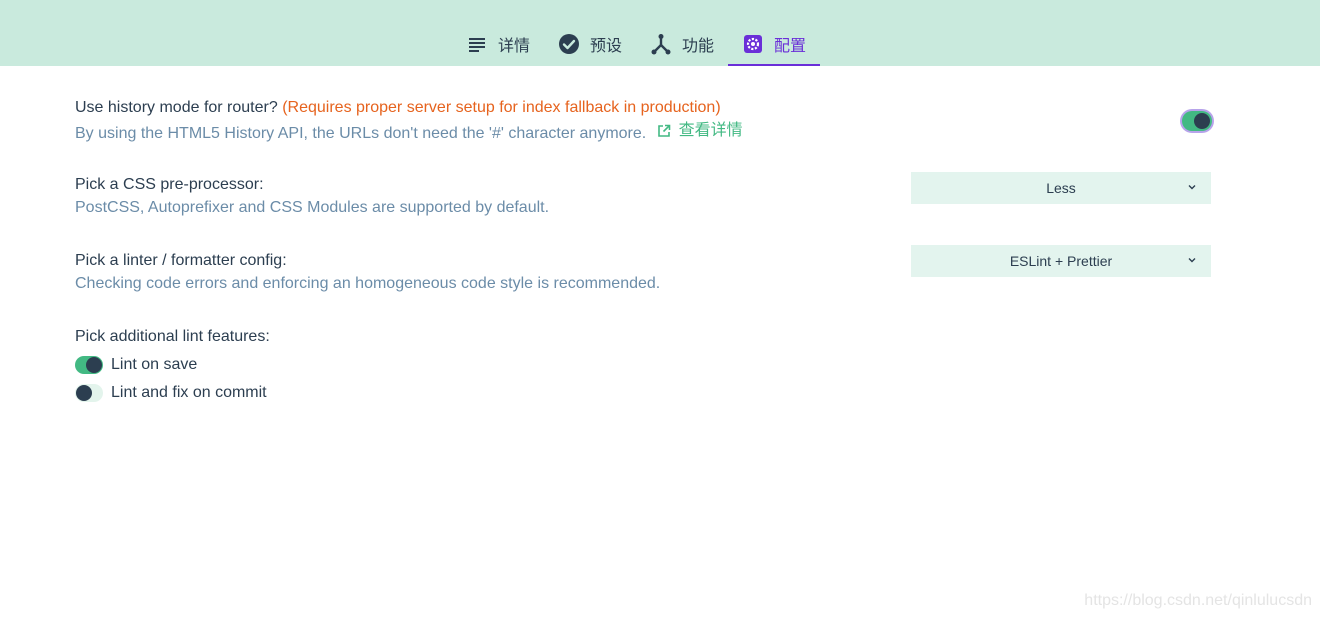 This screenshot has height=620, width=1320. I want to click on header-bar: 详情 预设 功能 配置, so click(660, 33).